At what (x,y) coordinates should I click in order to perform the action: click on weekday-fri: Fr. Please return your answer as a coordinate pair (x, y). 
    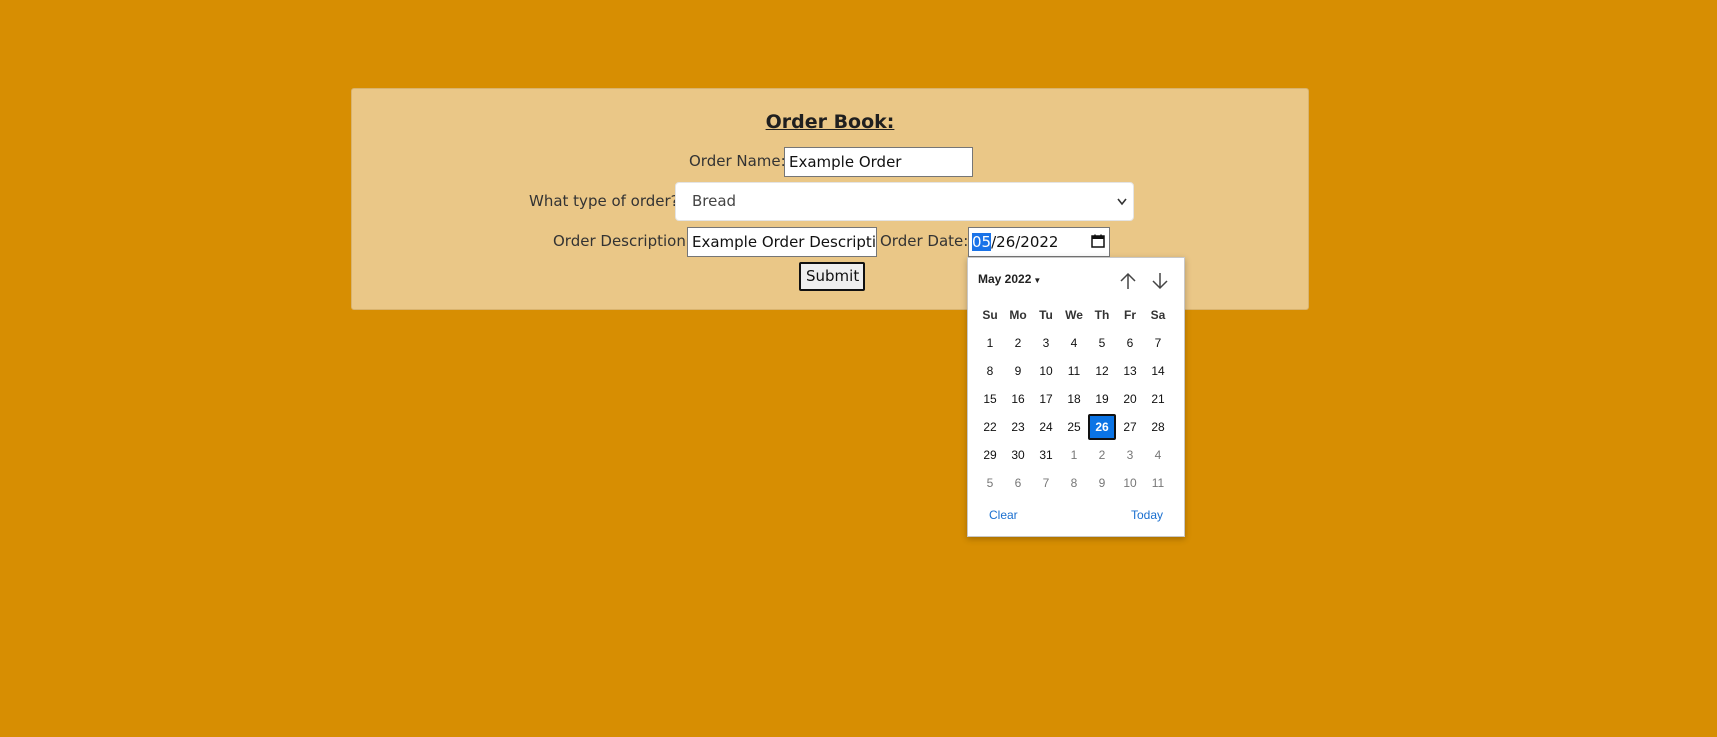
    Looking at the image, I should click on (1130, 315).